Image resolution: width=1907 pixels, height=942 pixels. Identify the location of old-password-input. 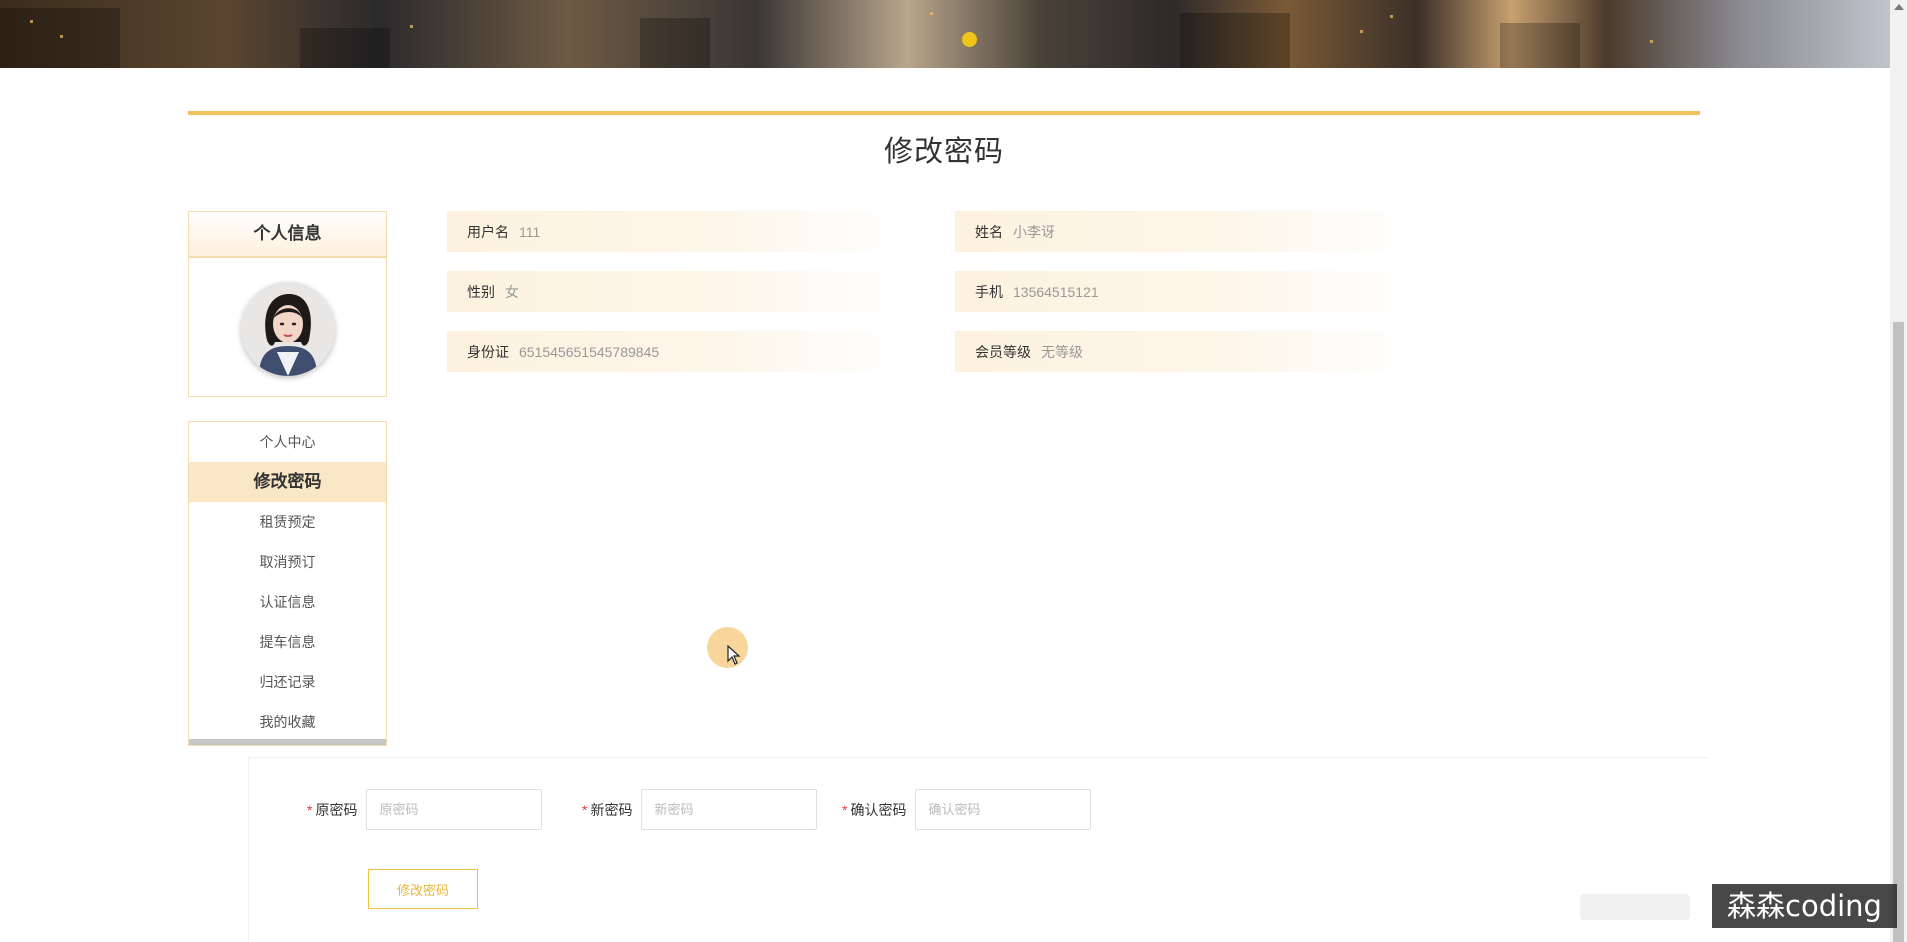
(454, 809).